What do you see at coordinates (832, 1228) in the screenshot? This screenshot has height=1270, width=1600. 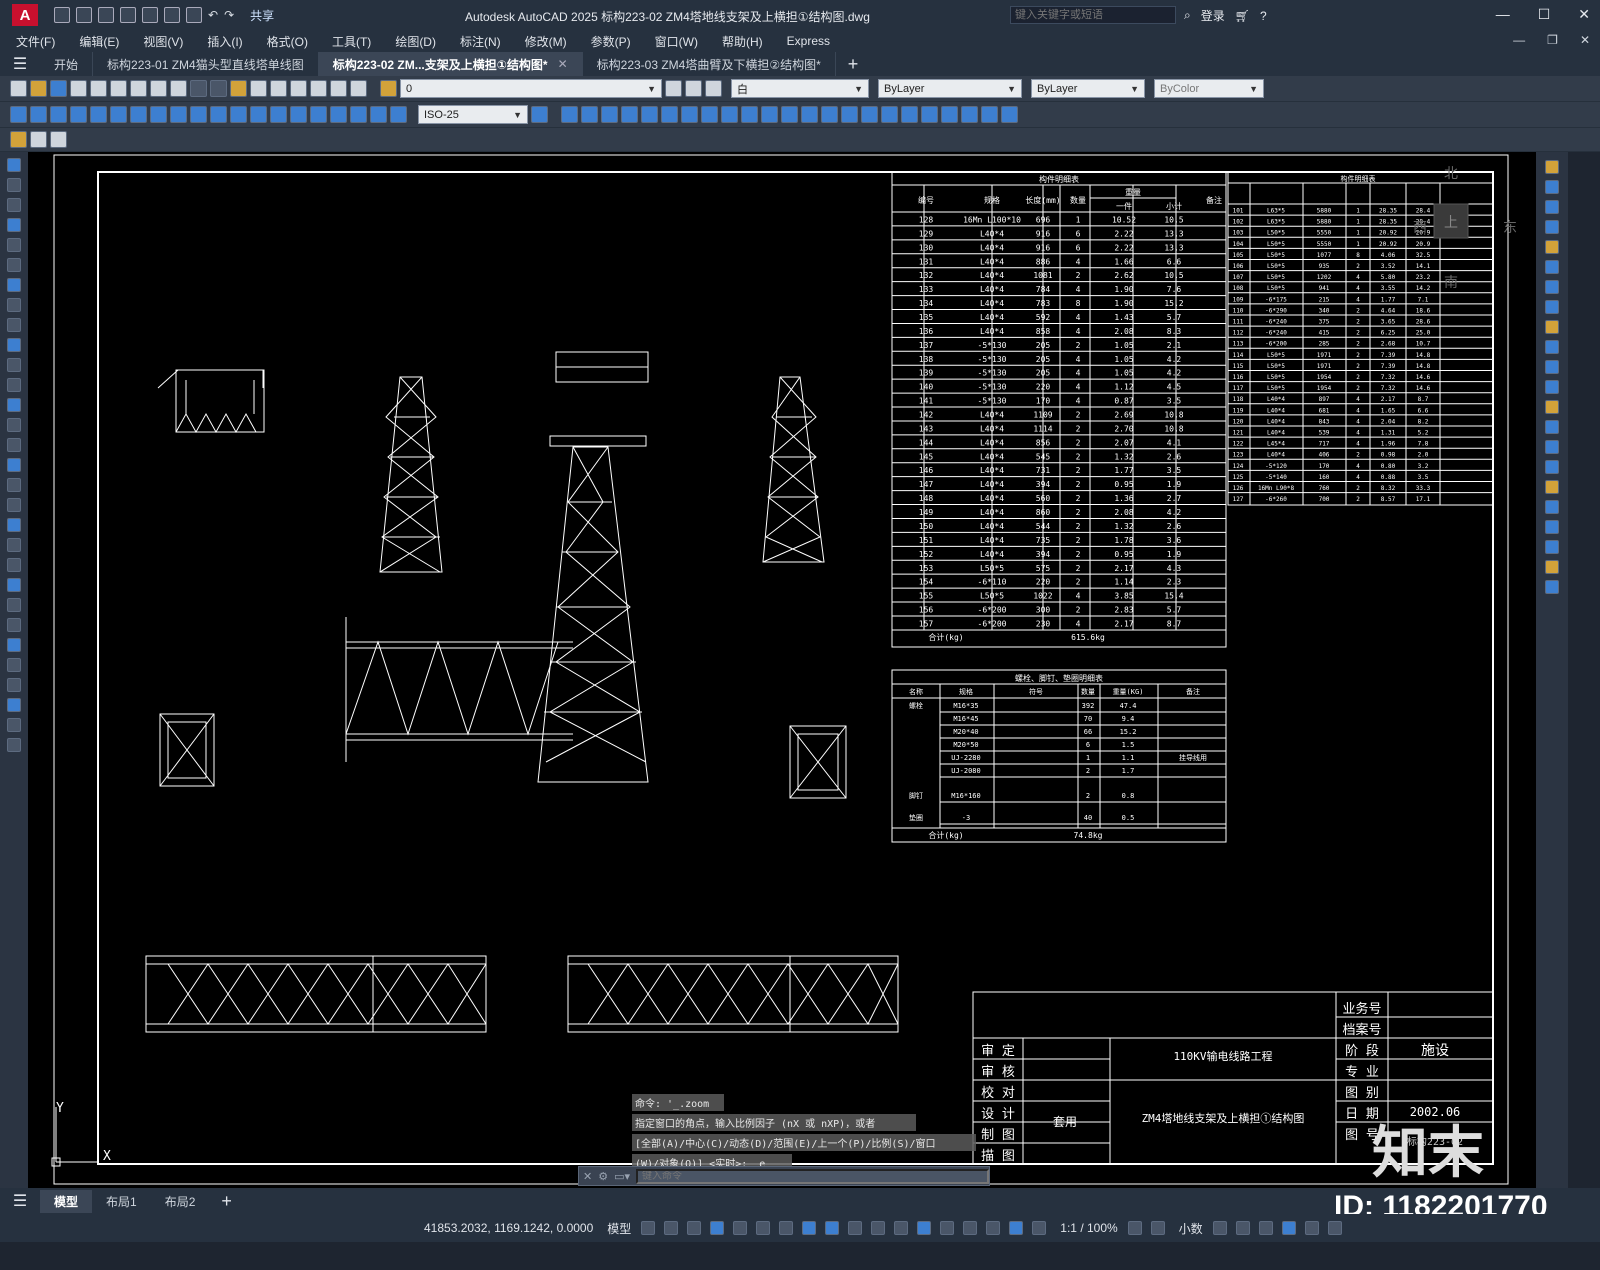 I see `object-snap-icon` at bounding box center [832, 1228].